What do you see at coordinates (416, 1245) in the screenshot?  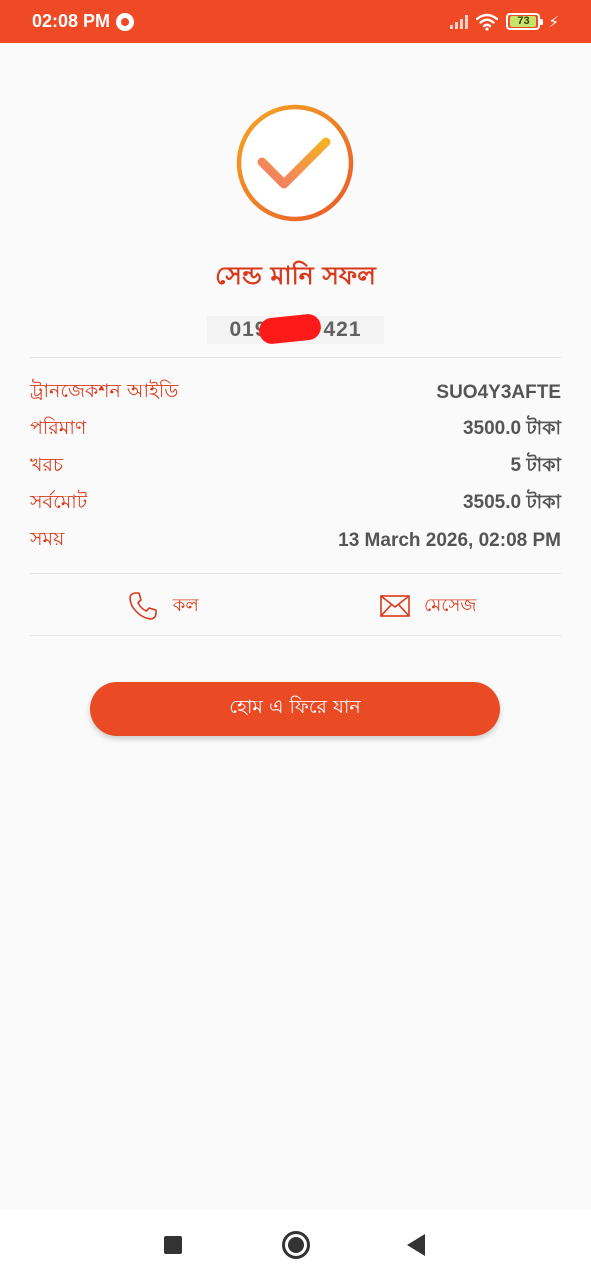 I see `triangle-back-icon` at bounding box center [416, 1245].